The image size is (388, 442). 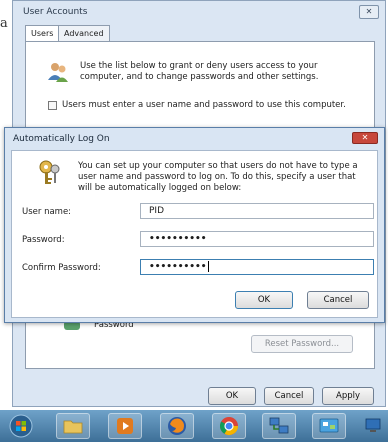 What do you see at coordinates (369, 12) in the screenshot?
I see `close-icon: ✕` at bounding box center [369, 12].